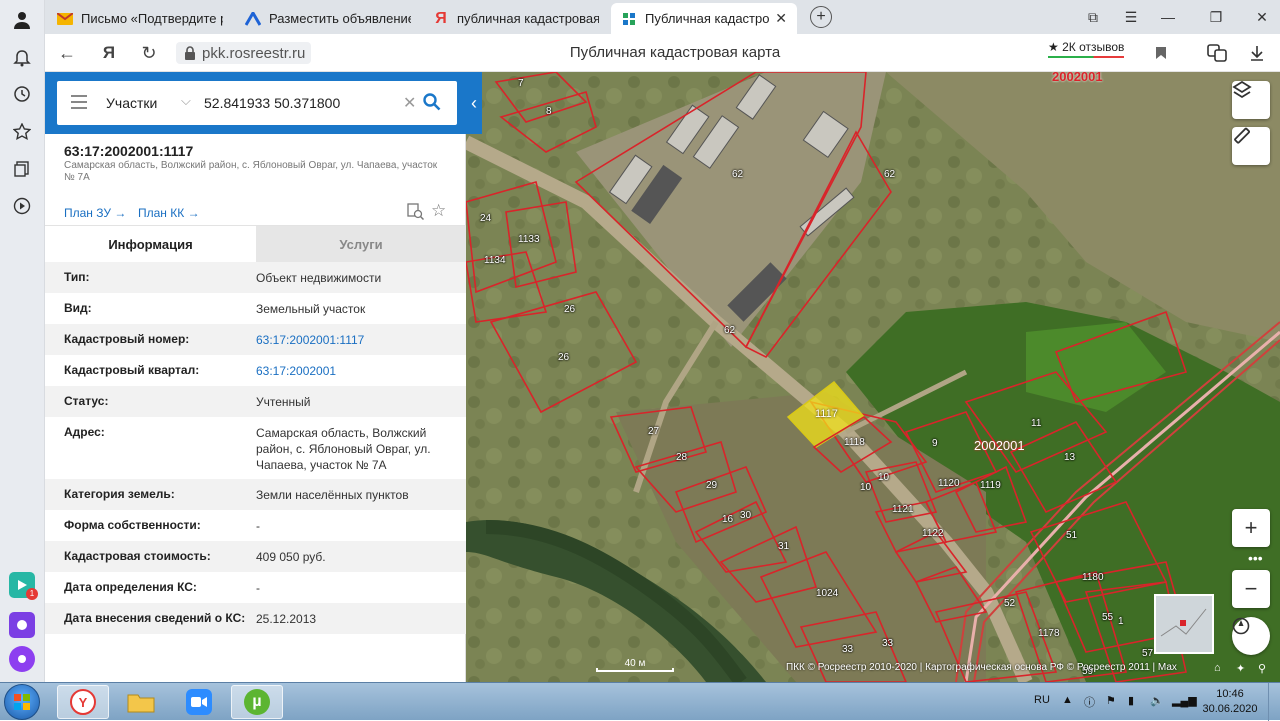 This screenshot has height=721, width=1280. I want to click on parcel-label: 1120, so click(949, 483).